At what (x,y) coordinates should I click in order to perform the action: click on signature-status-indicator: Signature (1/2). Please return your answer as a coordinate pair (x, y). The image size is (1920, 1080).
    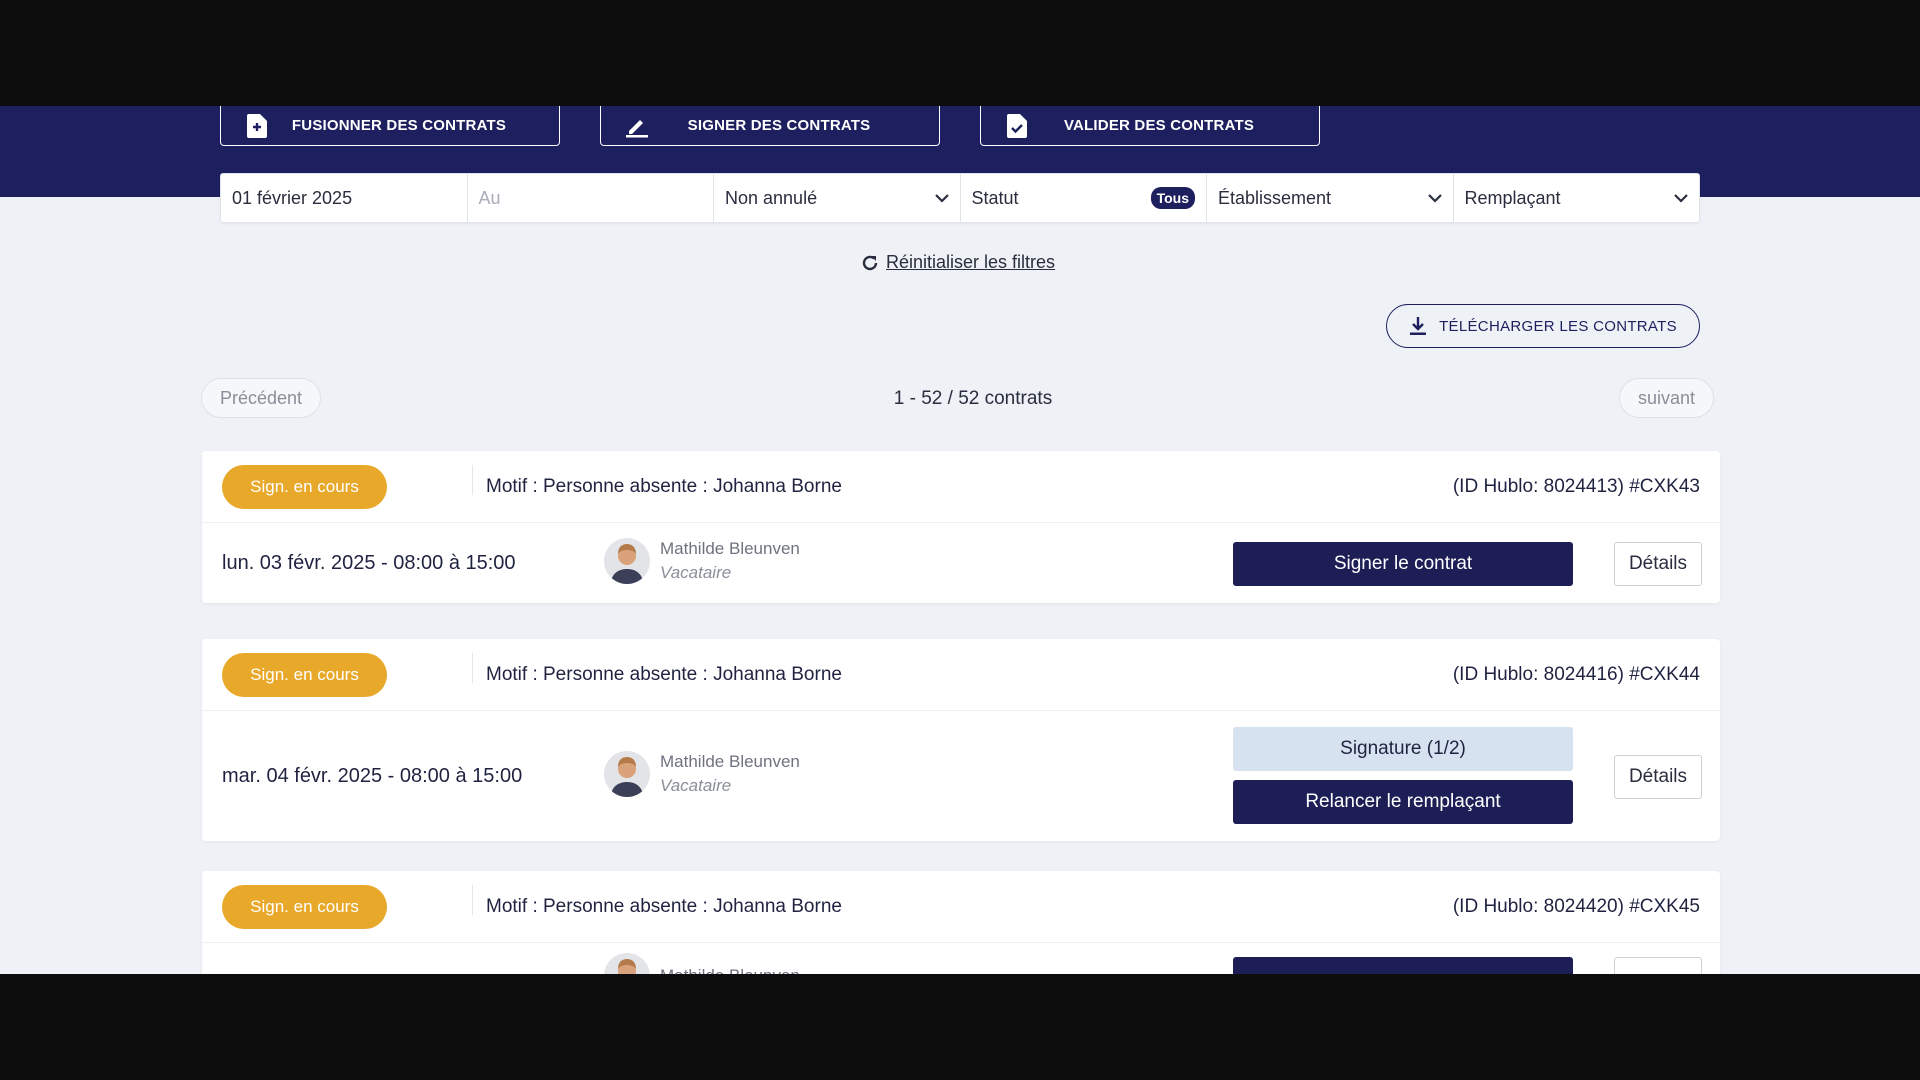
    Looking at the image, I should click on (1403, 749).